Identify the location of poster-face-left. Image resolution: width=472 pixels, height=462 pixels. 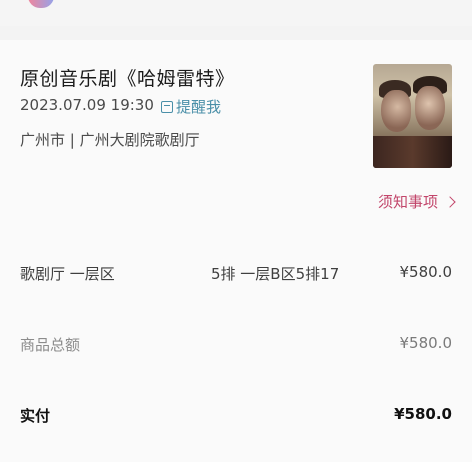
(396, 111).